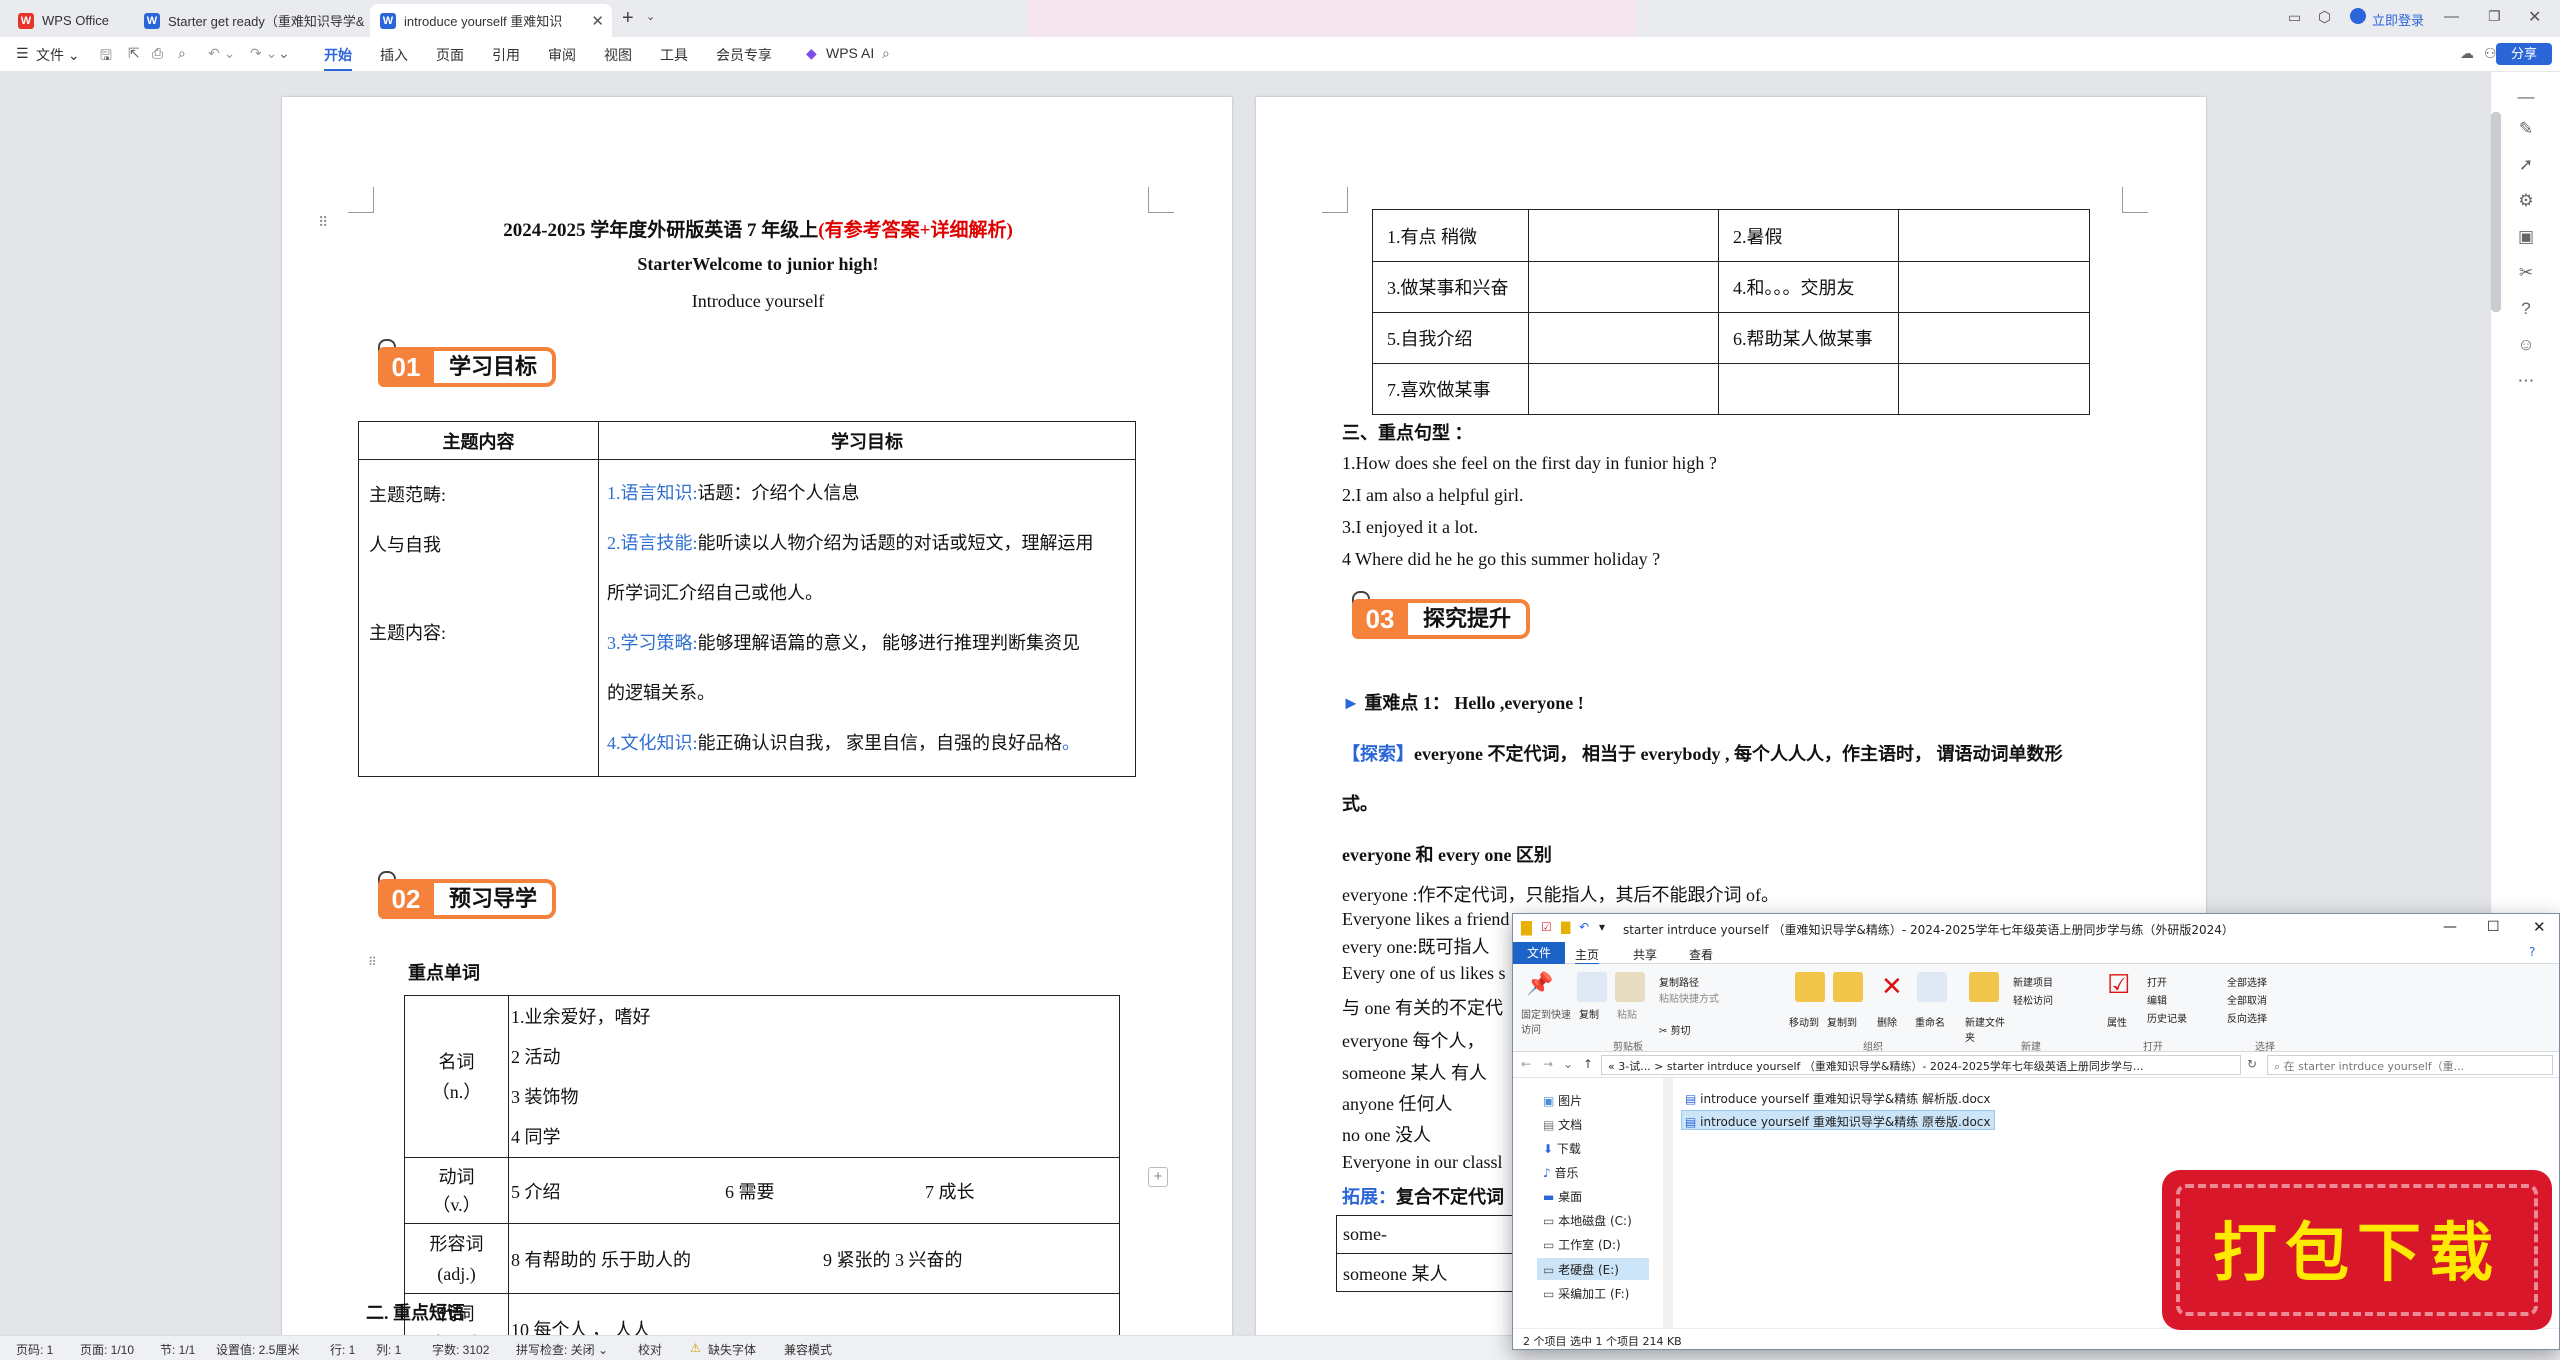  Describe the element at coordinates (157, 53) in the screenshot. I see `print-icon: ⎙` at that location.